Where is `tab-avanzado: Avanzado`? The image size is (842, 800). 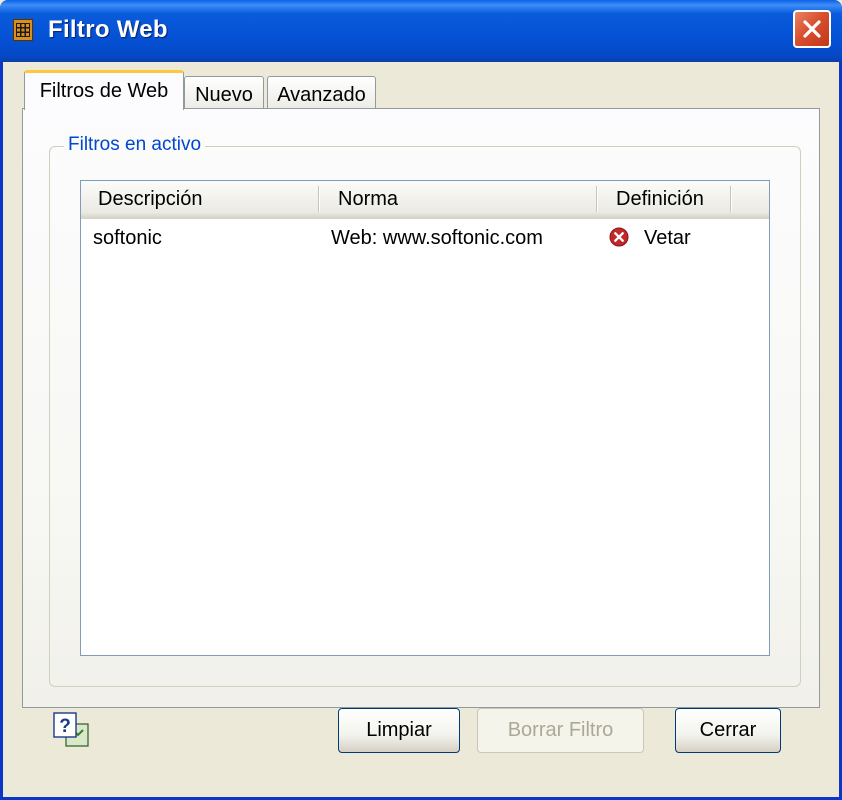
tab-avanzado: Avanzado is located at coordinates (321, 92).